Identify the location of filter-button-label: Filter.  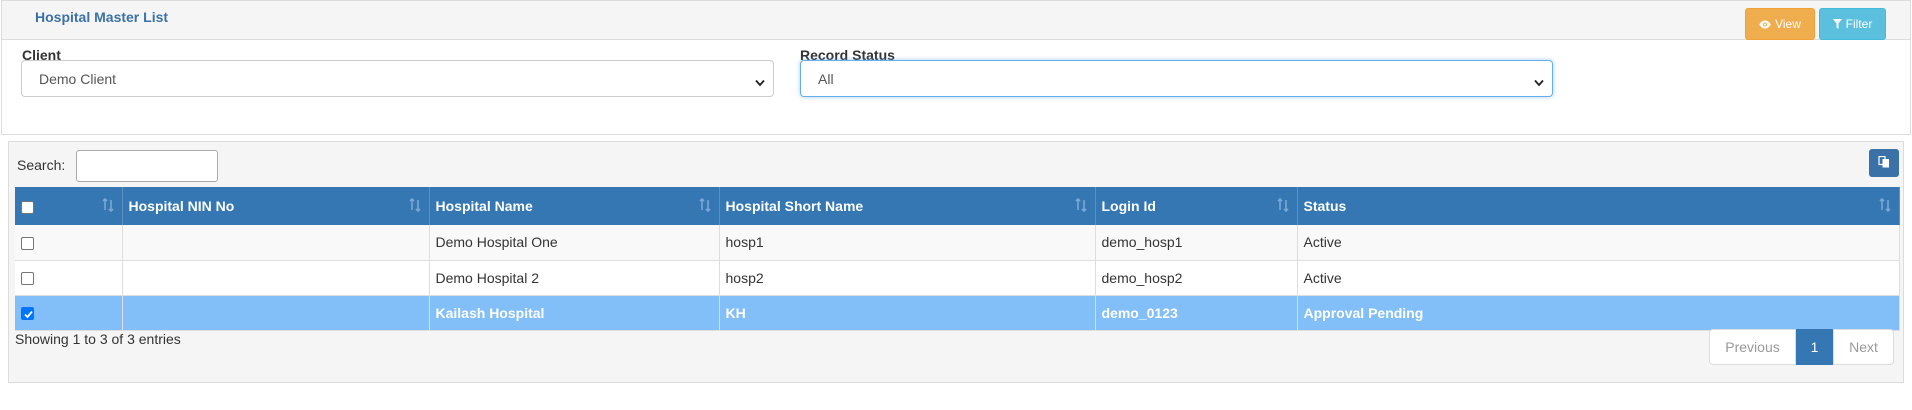
(1859, 24).